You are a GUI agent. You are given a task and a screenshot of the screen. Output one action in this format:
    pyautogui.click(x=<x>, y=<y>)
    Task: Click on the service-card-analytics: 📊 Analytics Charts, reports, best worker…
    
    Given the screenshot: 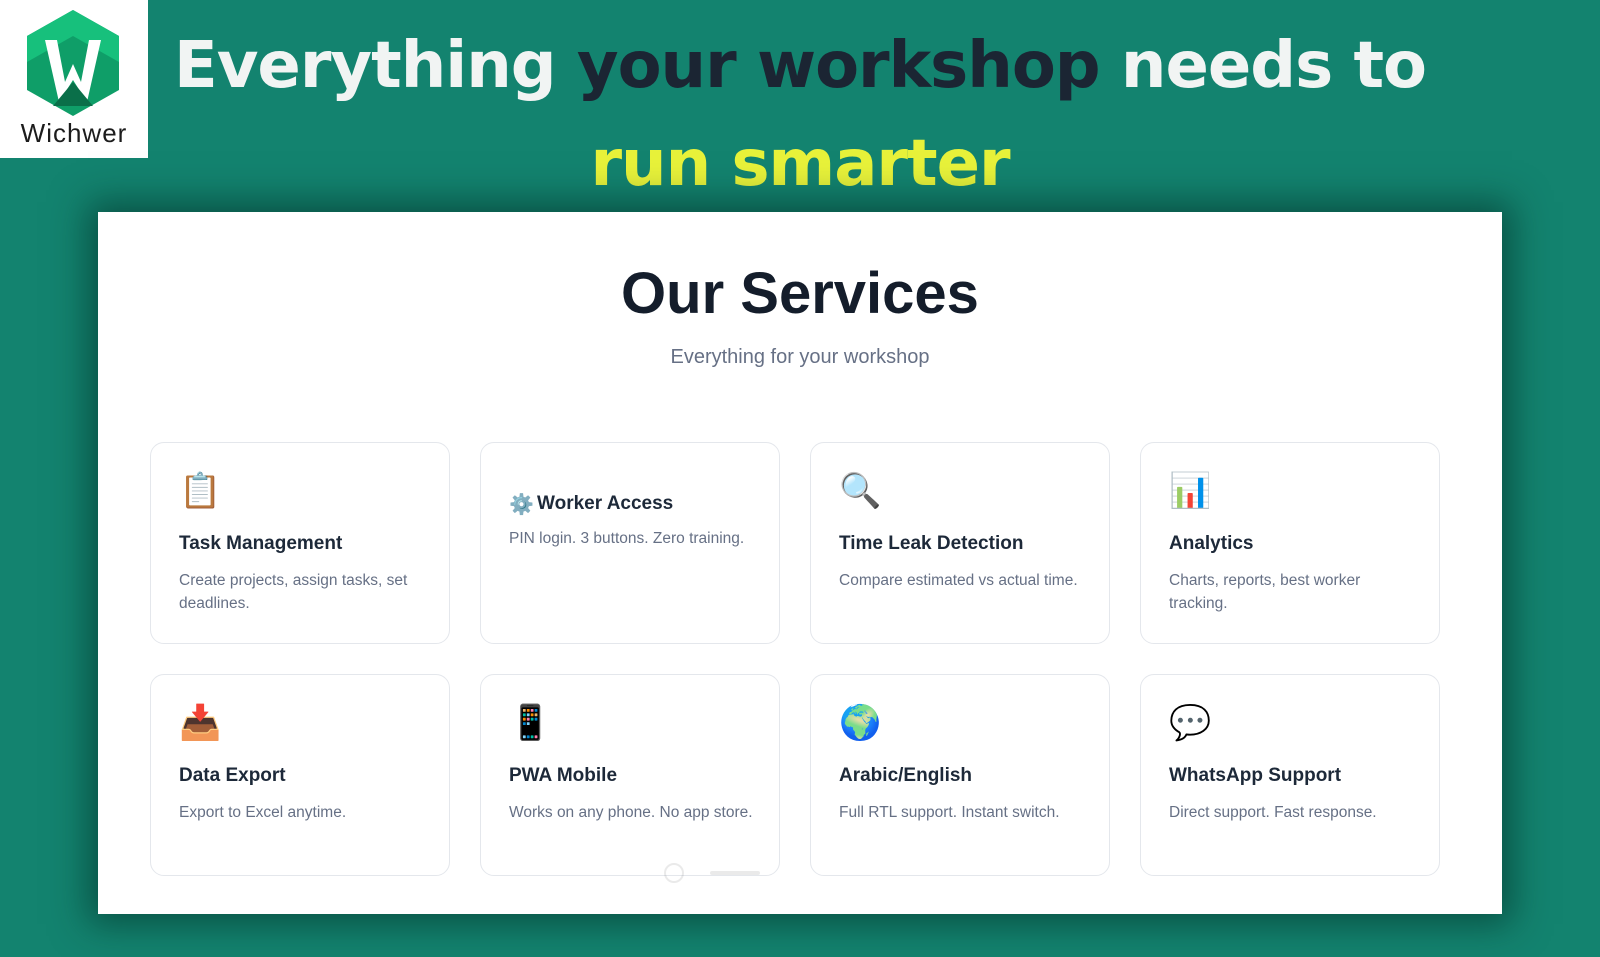 What is the action you would take?
    pyautogui.click(x=1290, y=543)
    